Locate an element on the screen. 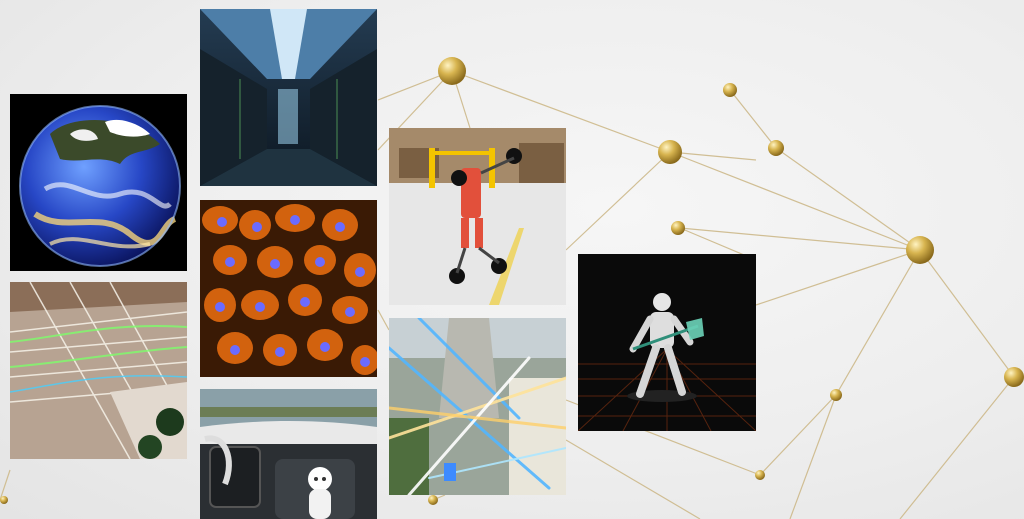 This screenshot has width=1024, height=519. earth-climate-image is located at coordinates (98, 182).